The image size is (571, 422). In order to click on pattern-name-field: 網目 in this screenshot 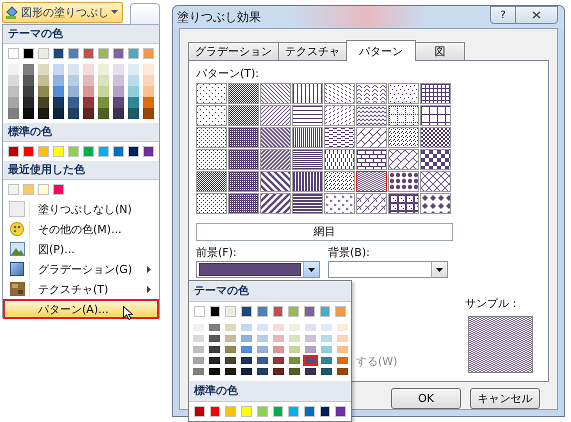, I will do `click(324, 232)`.